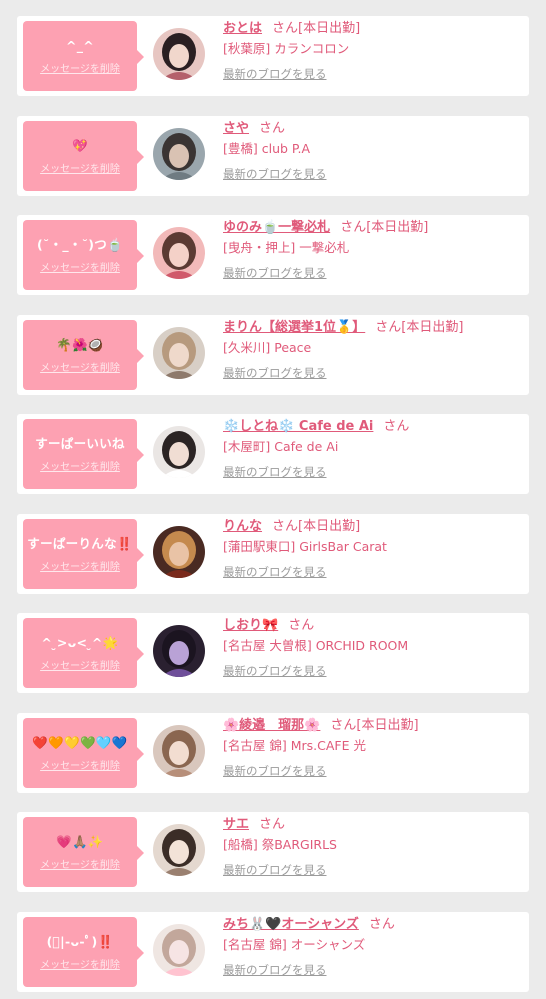 This screenshot has width=546, height=999. I want to click on name-line: サエ さん, so click(373, 824).